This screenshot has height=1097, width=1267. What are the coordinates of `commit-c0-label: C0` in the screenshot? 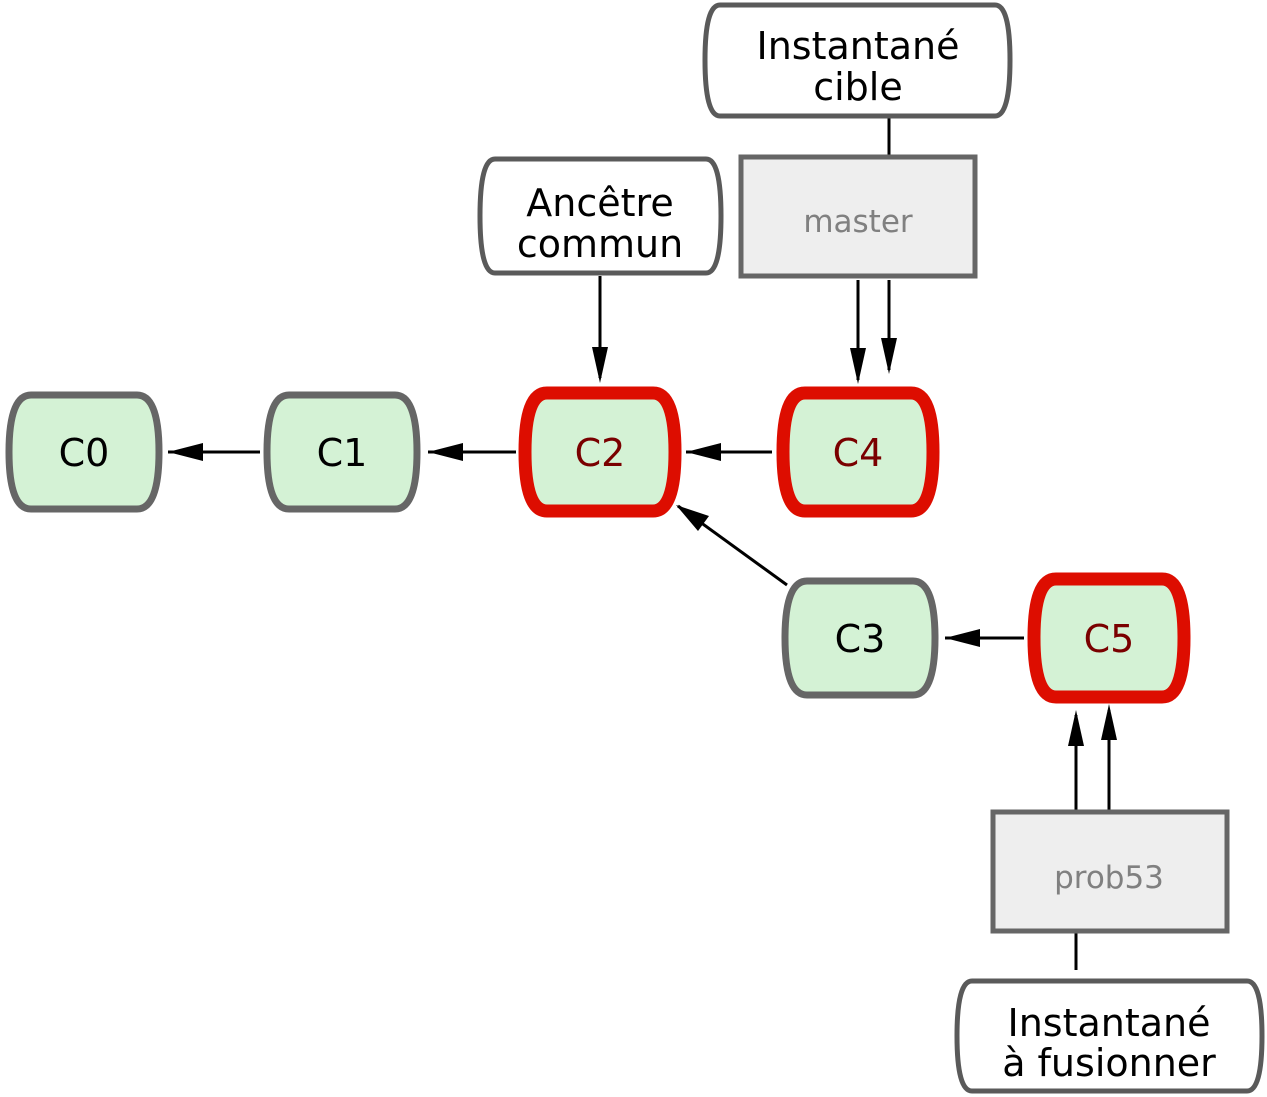 It's located at (84, 453).